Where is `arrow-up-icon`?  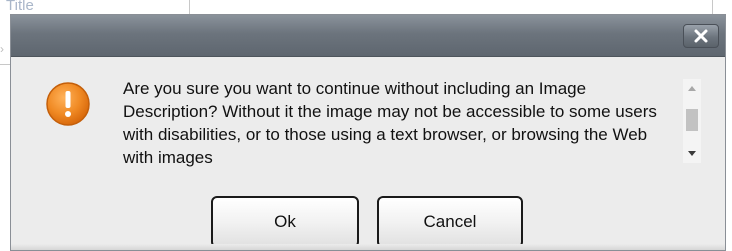
arrow-up-icon is located at coordinates (692, 88).